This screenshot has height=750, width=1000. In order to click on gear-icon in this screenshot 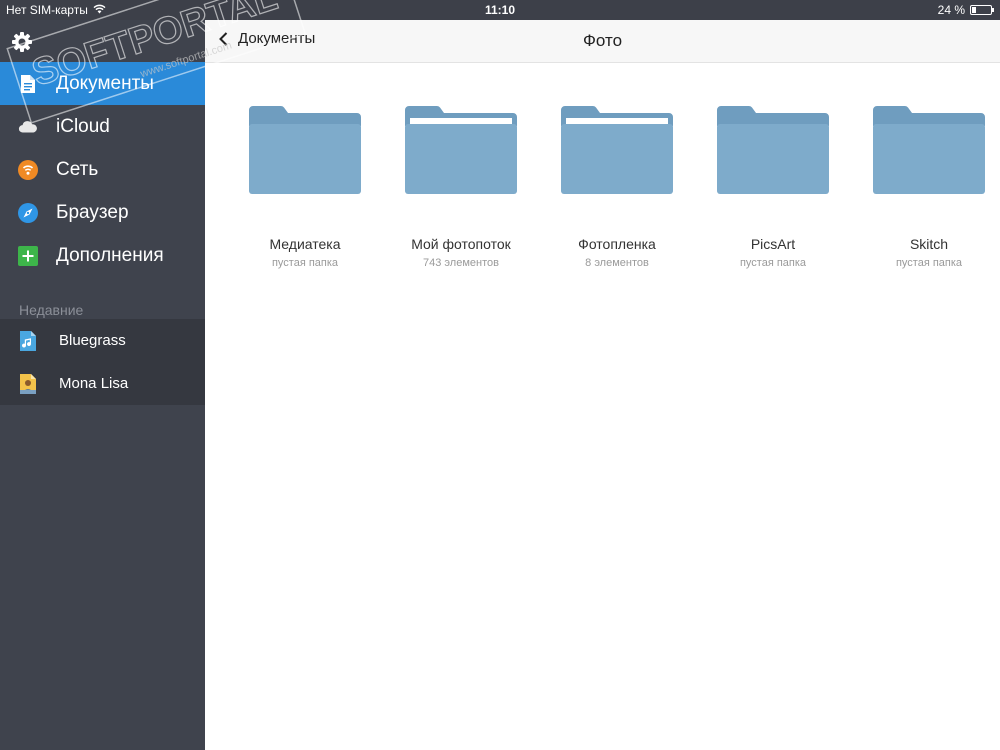, I will do `click(22, 42)`.